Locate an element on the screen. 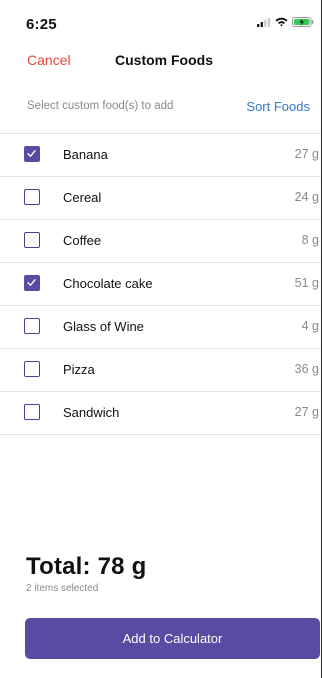 The image size is (322, 678). food-row-chocolate-cake: Chocolate cake 51 g is located at coordinates (160, 284).